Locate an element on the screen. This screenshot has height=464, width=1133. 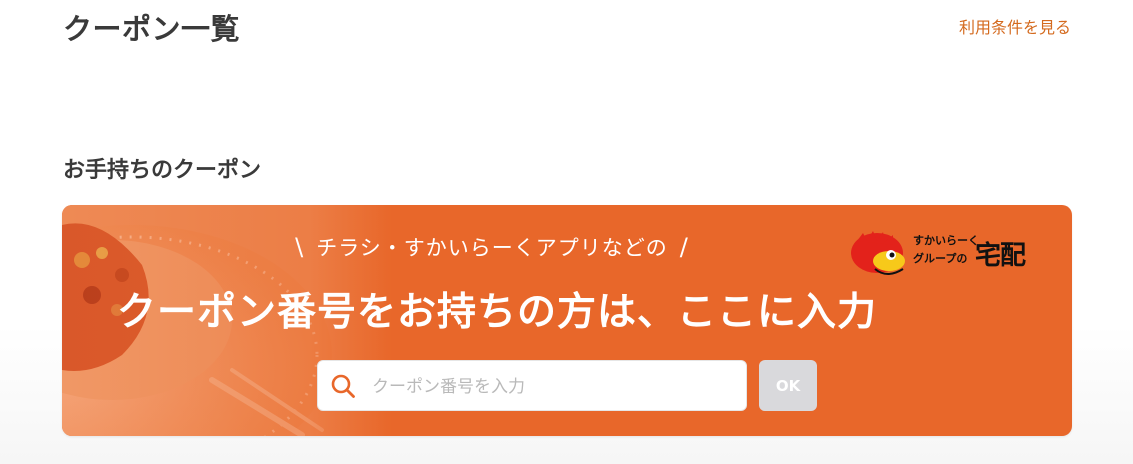
brand-logo: すかいらーく グループの 宅配 is located at coordinates (942, 255).